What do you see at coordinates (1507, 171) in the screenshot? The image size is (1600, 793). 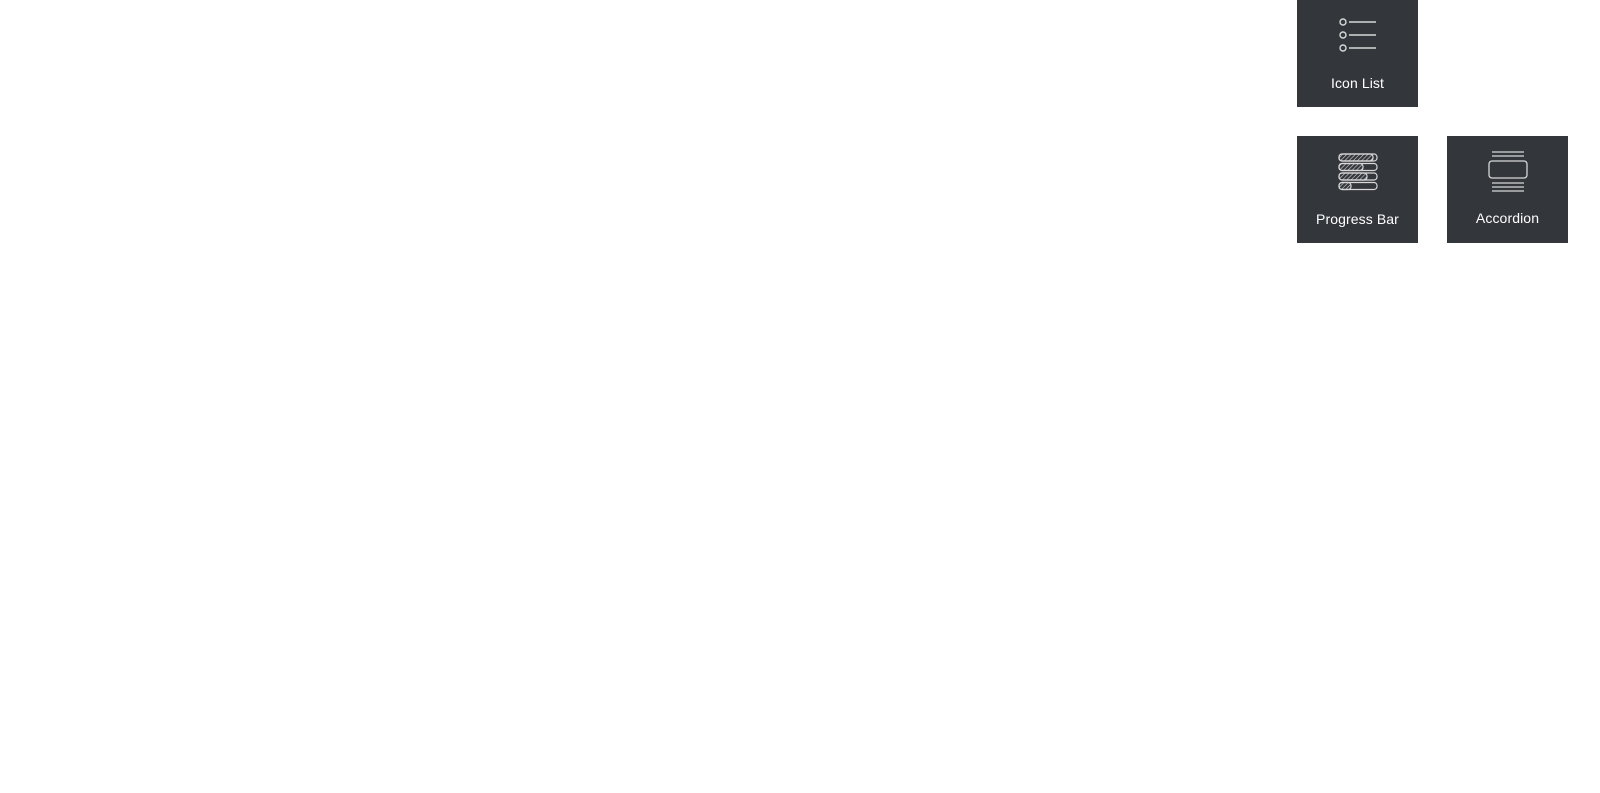 I see `accordion-icon` at bounding box center [1507, 171].